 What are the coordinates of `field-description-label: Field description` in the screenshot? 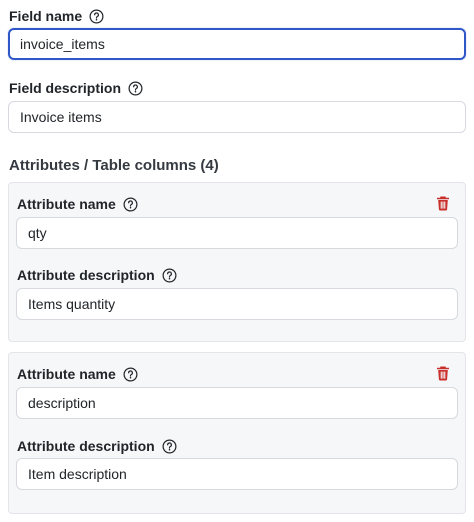 It's located at (76, 88).